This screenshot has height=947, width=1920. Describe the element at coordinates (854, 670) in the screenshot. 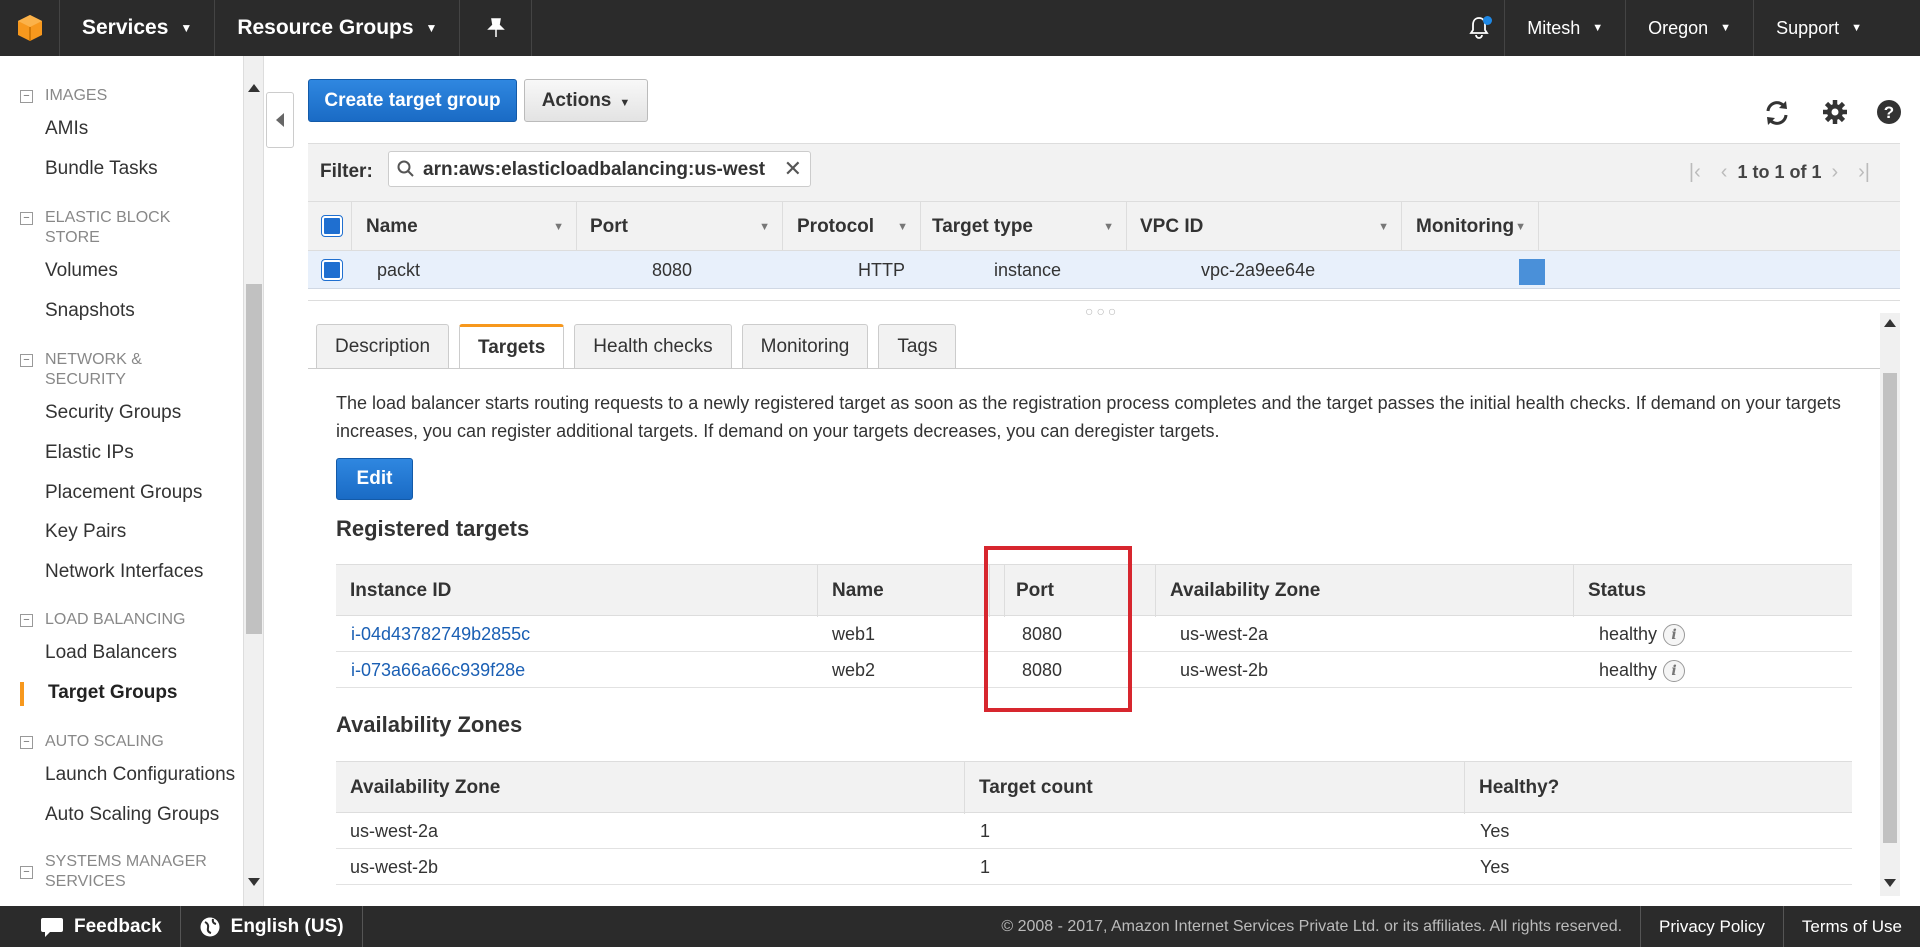

I see `target-name: web2` at that location.